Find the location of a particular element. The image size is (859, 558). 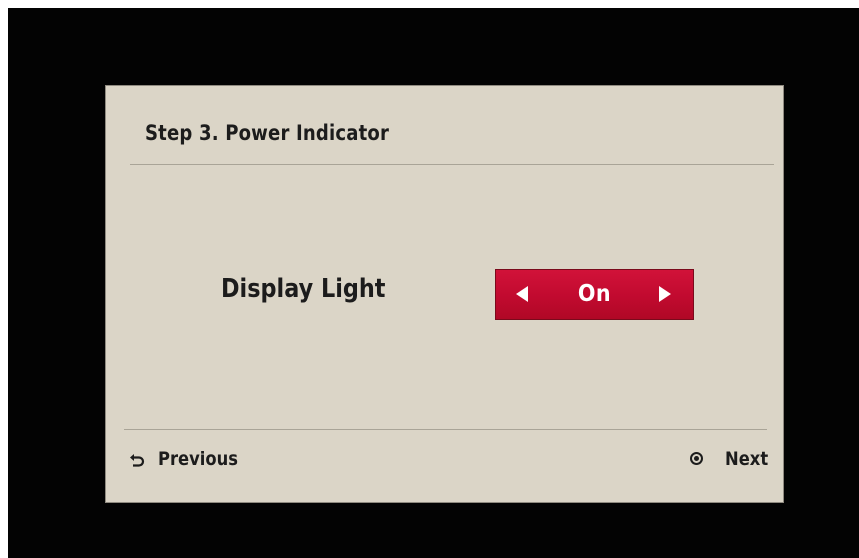

display-light-value: On is located at coordinates (594, 294).